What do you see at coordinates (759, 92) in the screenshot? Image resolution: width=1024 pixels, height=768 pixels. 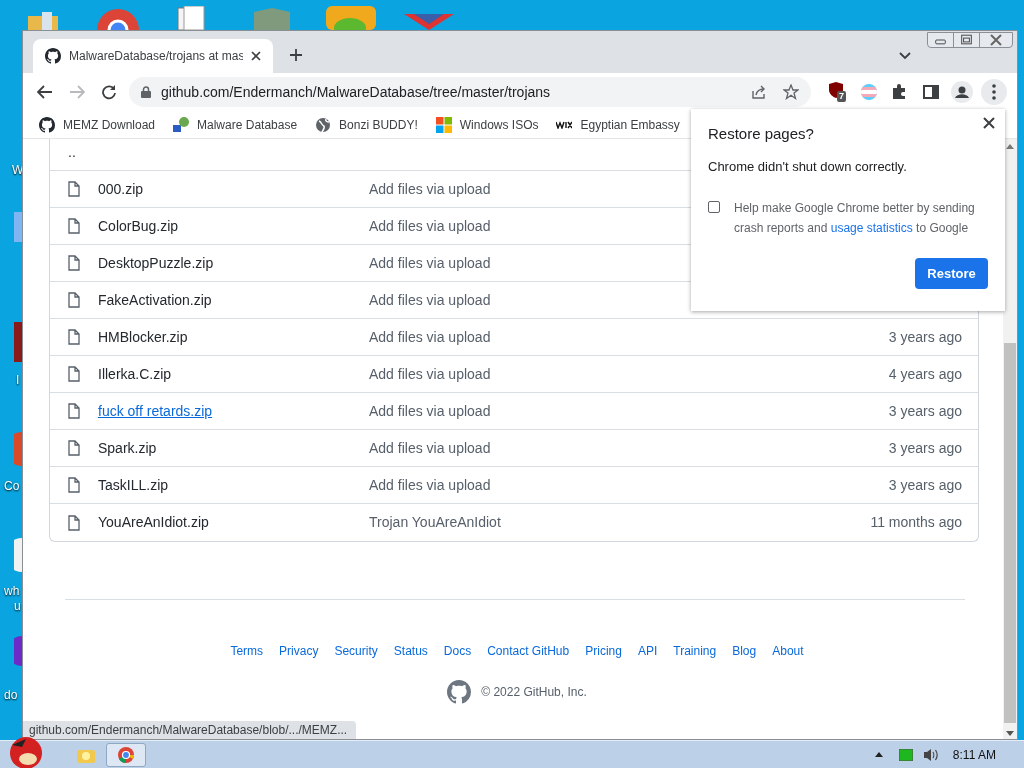 I see `share-icon` at bounding box center [759, 92].